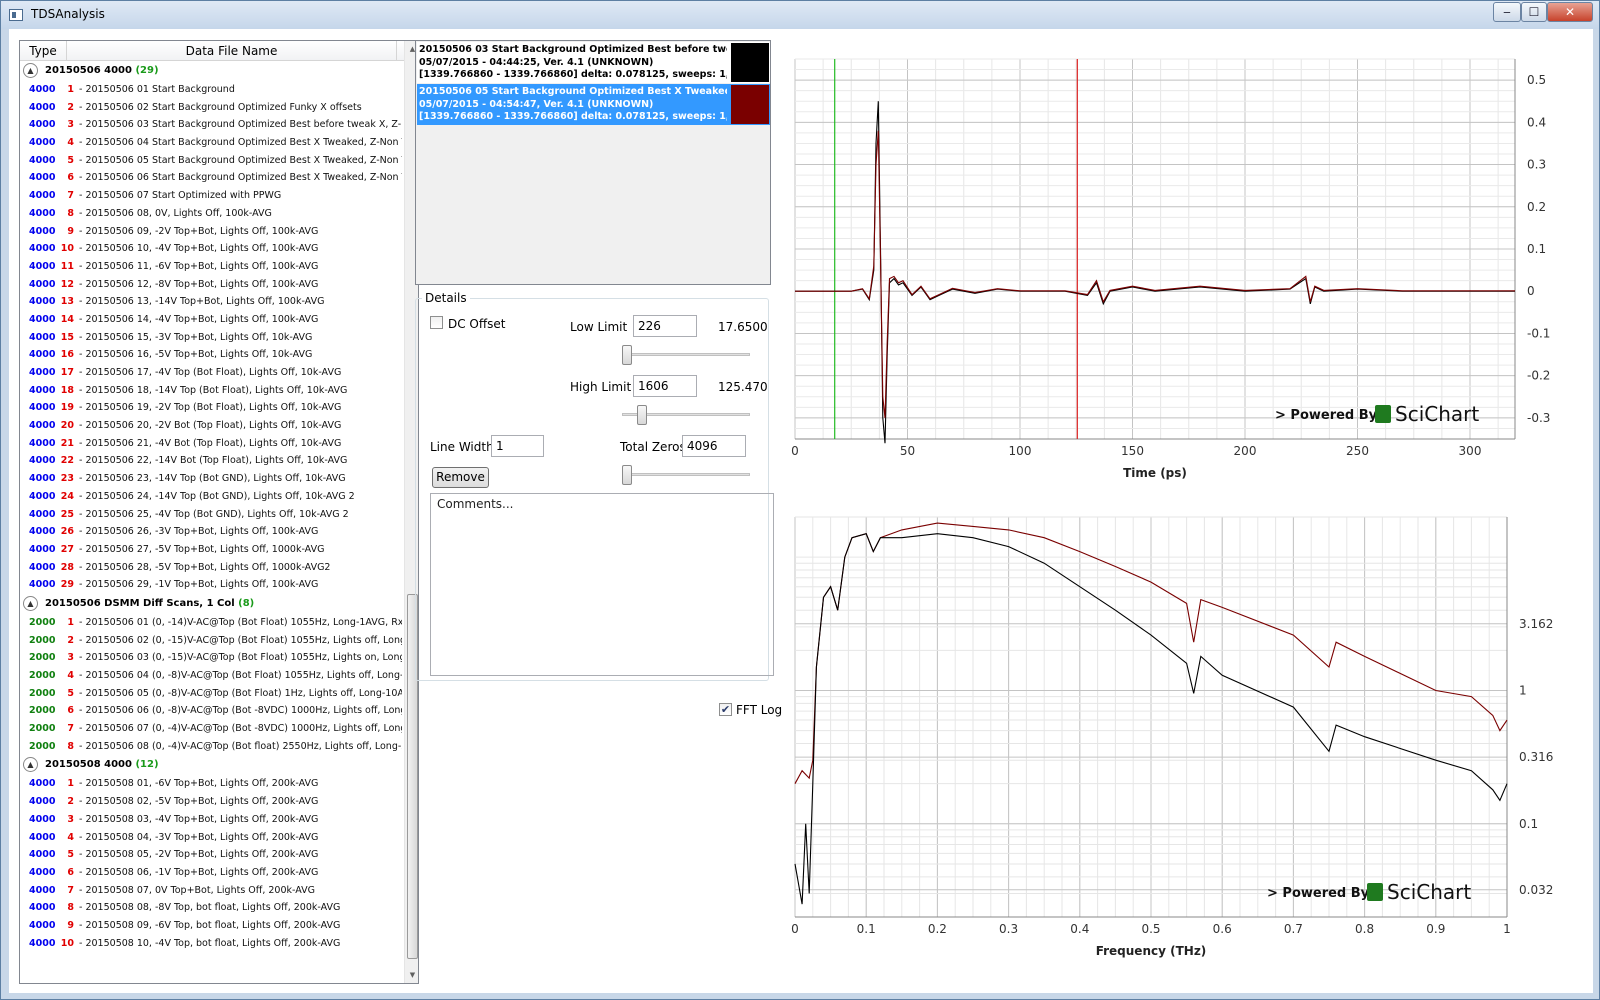 The height and width of the screenshot is (1000, 1600). I want to click on fft-log-checkbox: ✔, so click(725, 709).